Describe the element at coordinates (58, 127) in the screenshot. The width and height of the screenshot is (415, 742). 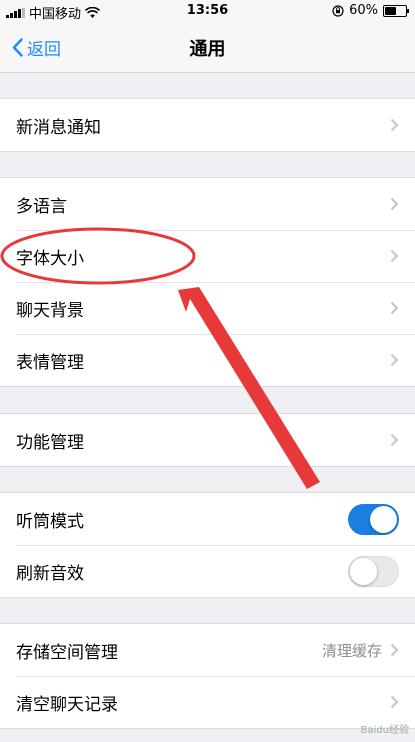
I see `row-label: 新消息通知` at that location.